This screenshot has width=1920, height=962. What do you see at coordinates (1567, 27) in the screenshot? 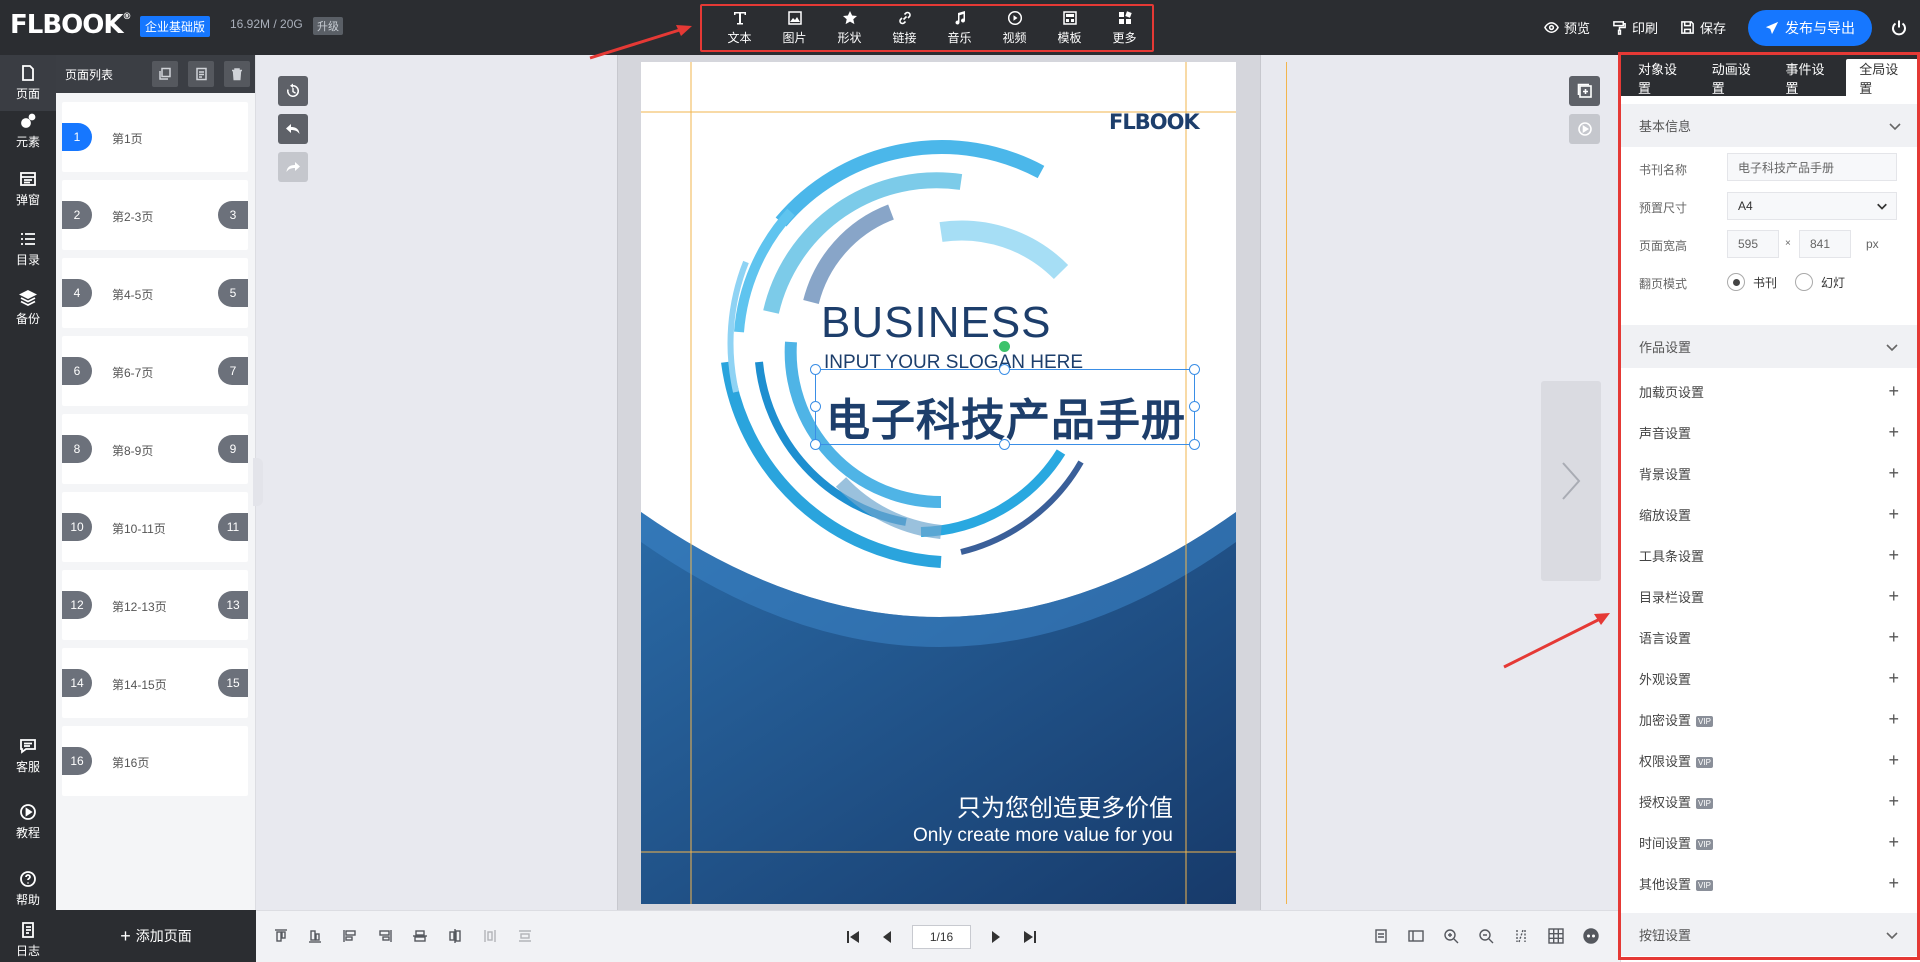
I see `preview-button: 预览` at bounding box center [1567, 27].